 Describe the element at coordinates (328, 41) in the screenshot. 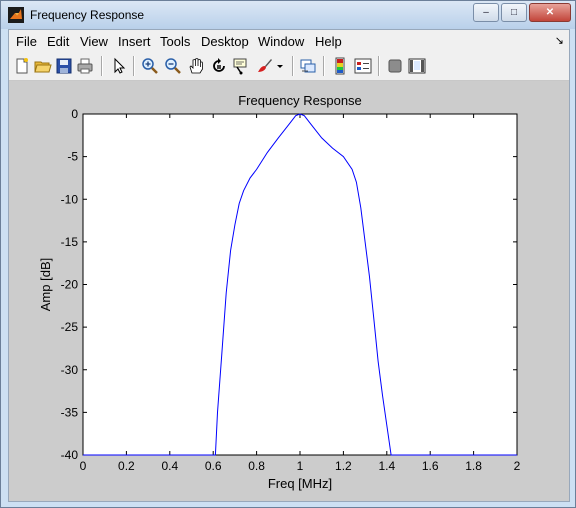

I see `menu-help: Help` at that location.